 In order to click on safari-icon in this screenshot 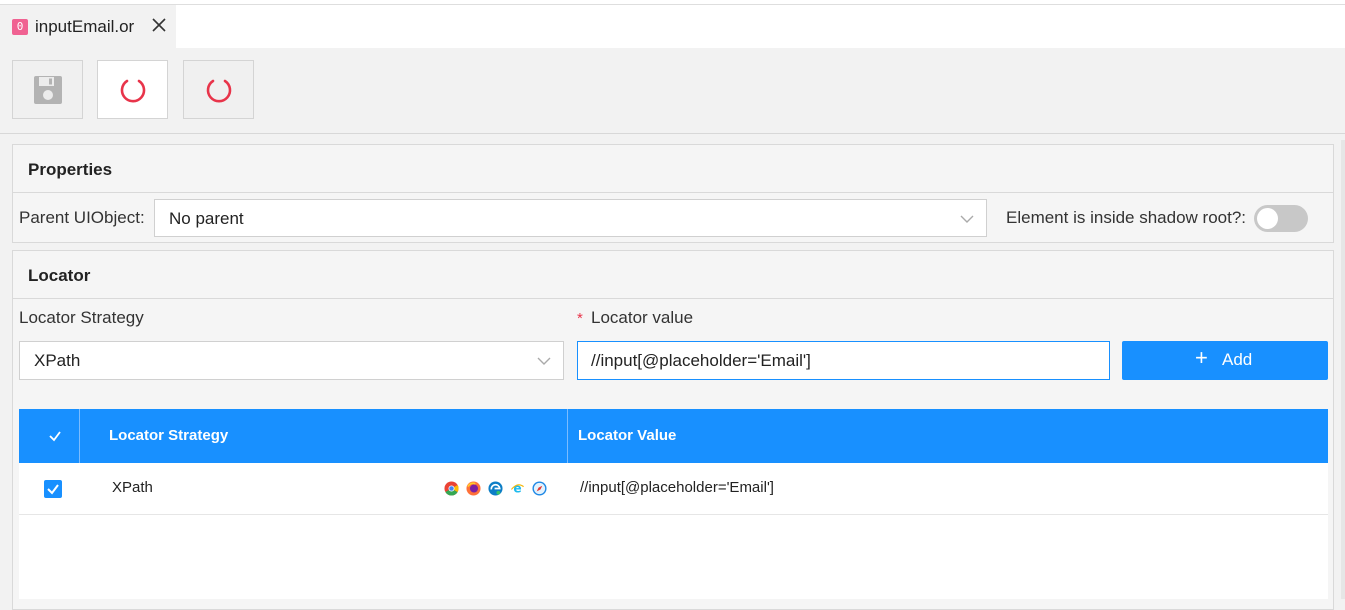, I will do `click(539, 488)`.